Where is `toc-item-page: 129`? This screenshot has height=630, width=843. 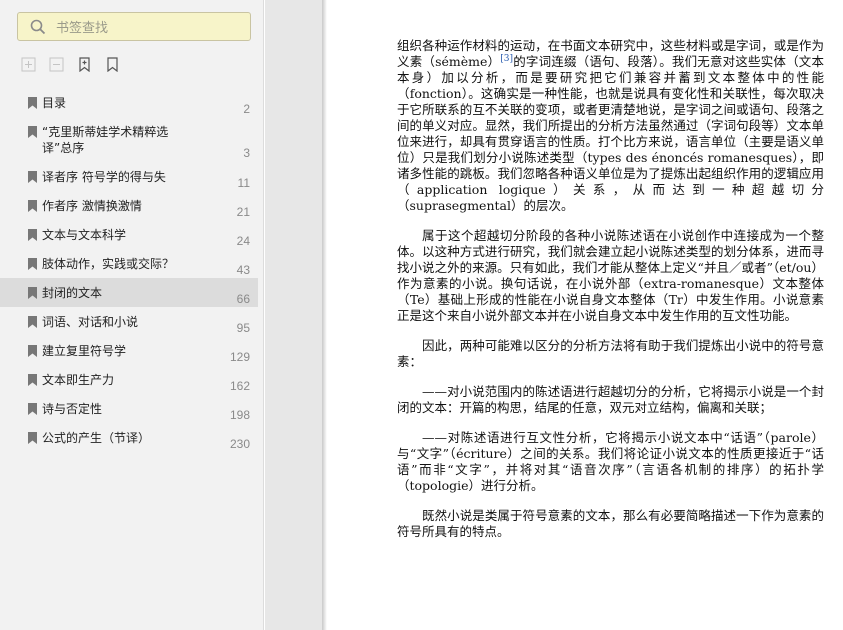
toc-item-page: 129 is located at coordinates (239, 357).